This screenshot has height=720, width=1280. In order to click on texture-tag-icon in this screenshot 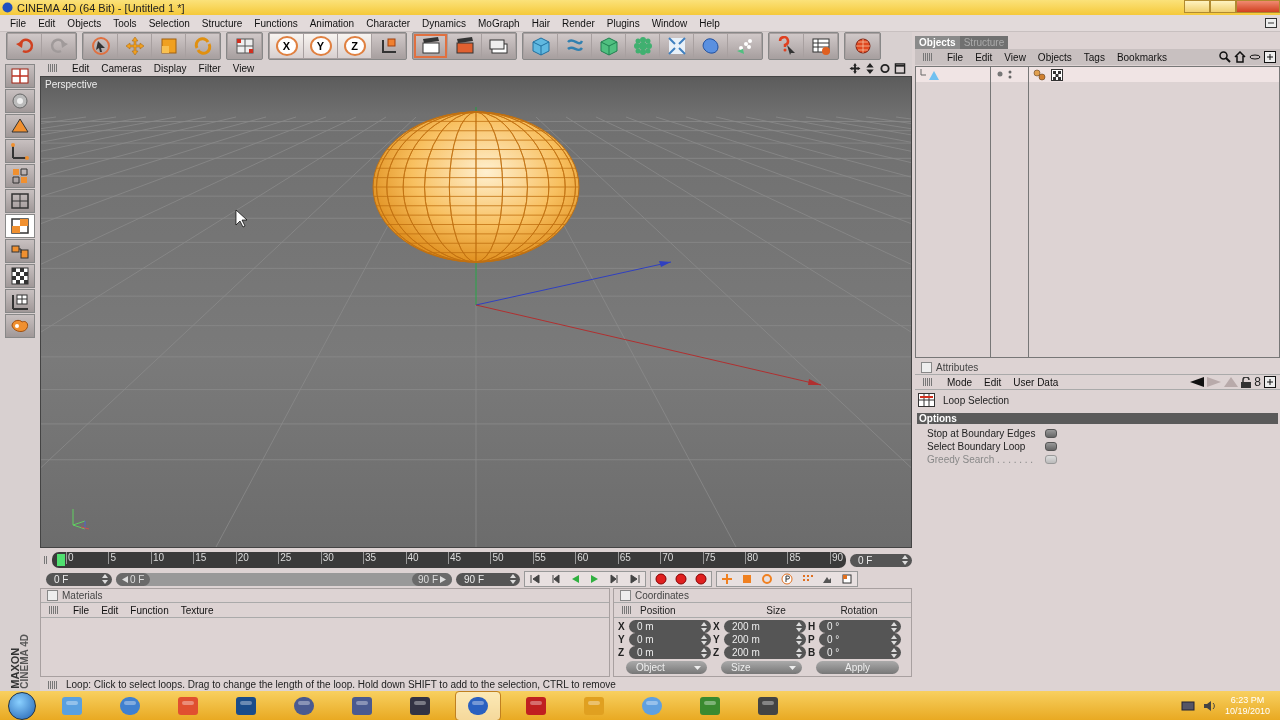, I will do `click(1057, 74)`.